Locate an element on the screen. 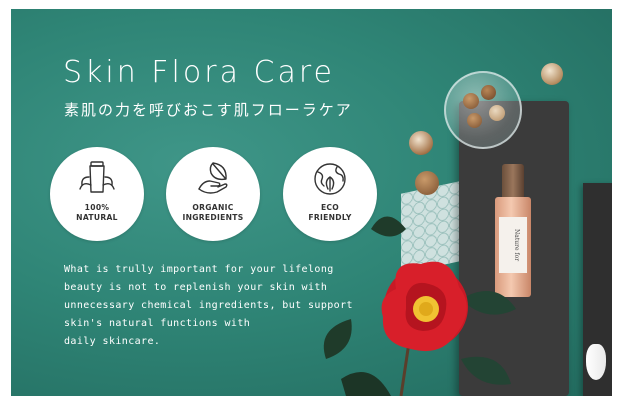 The image size is (619, 405). badge-eco: ECO FRIENDLY is located at coordinates (330, 194).